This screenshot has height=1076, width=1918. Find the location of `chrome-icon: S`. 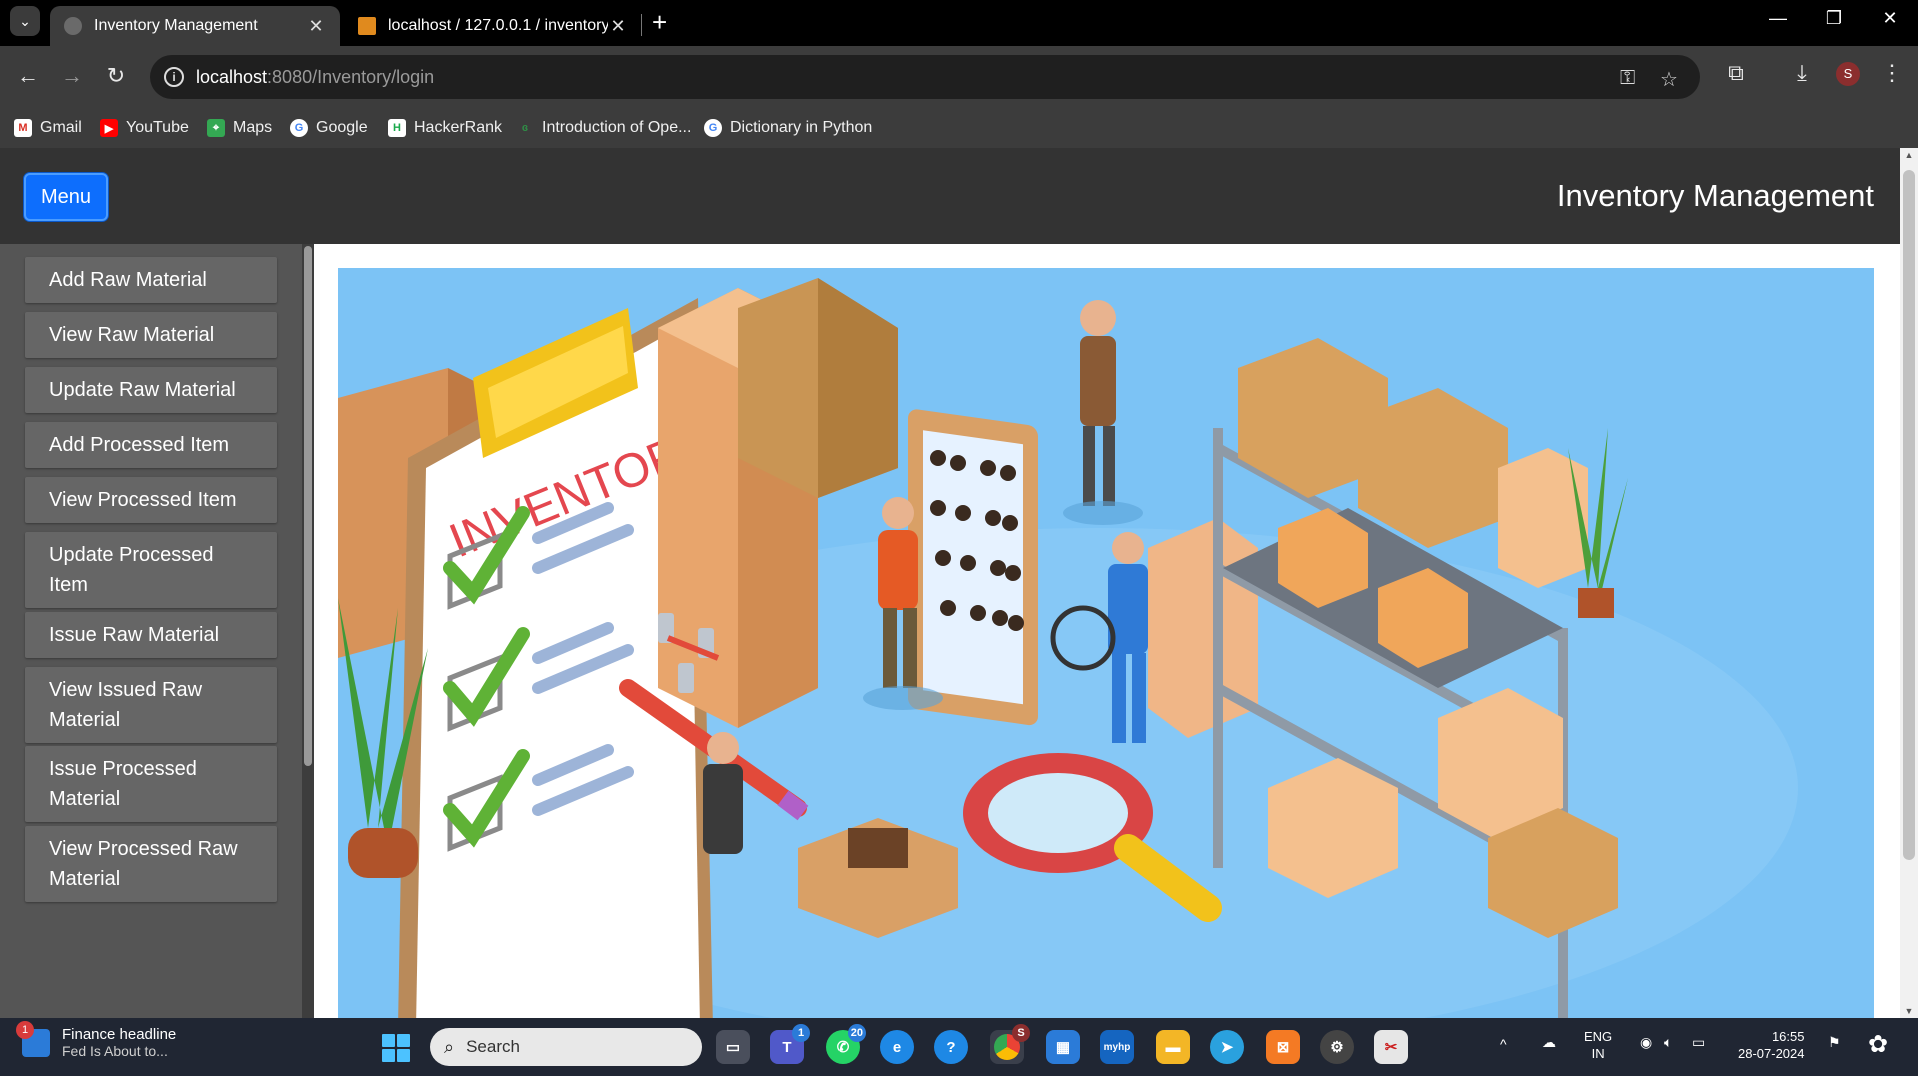

chrome-icon: S is located at coordinates (1010, 1044).